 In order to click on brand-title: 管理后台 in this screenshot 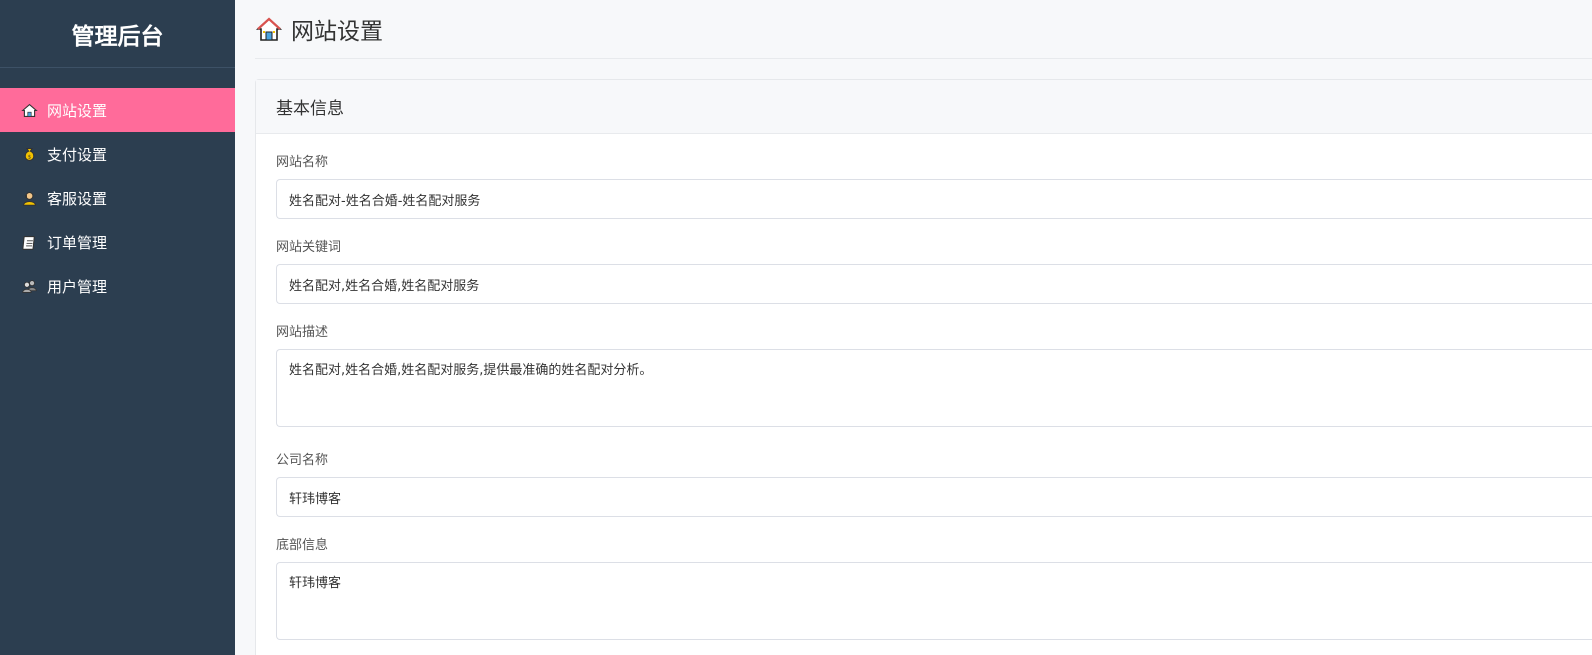, I will do `click(117, 34)`.